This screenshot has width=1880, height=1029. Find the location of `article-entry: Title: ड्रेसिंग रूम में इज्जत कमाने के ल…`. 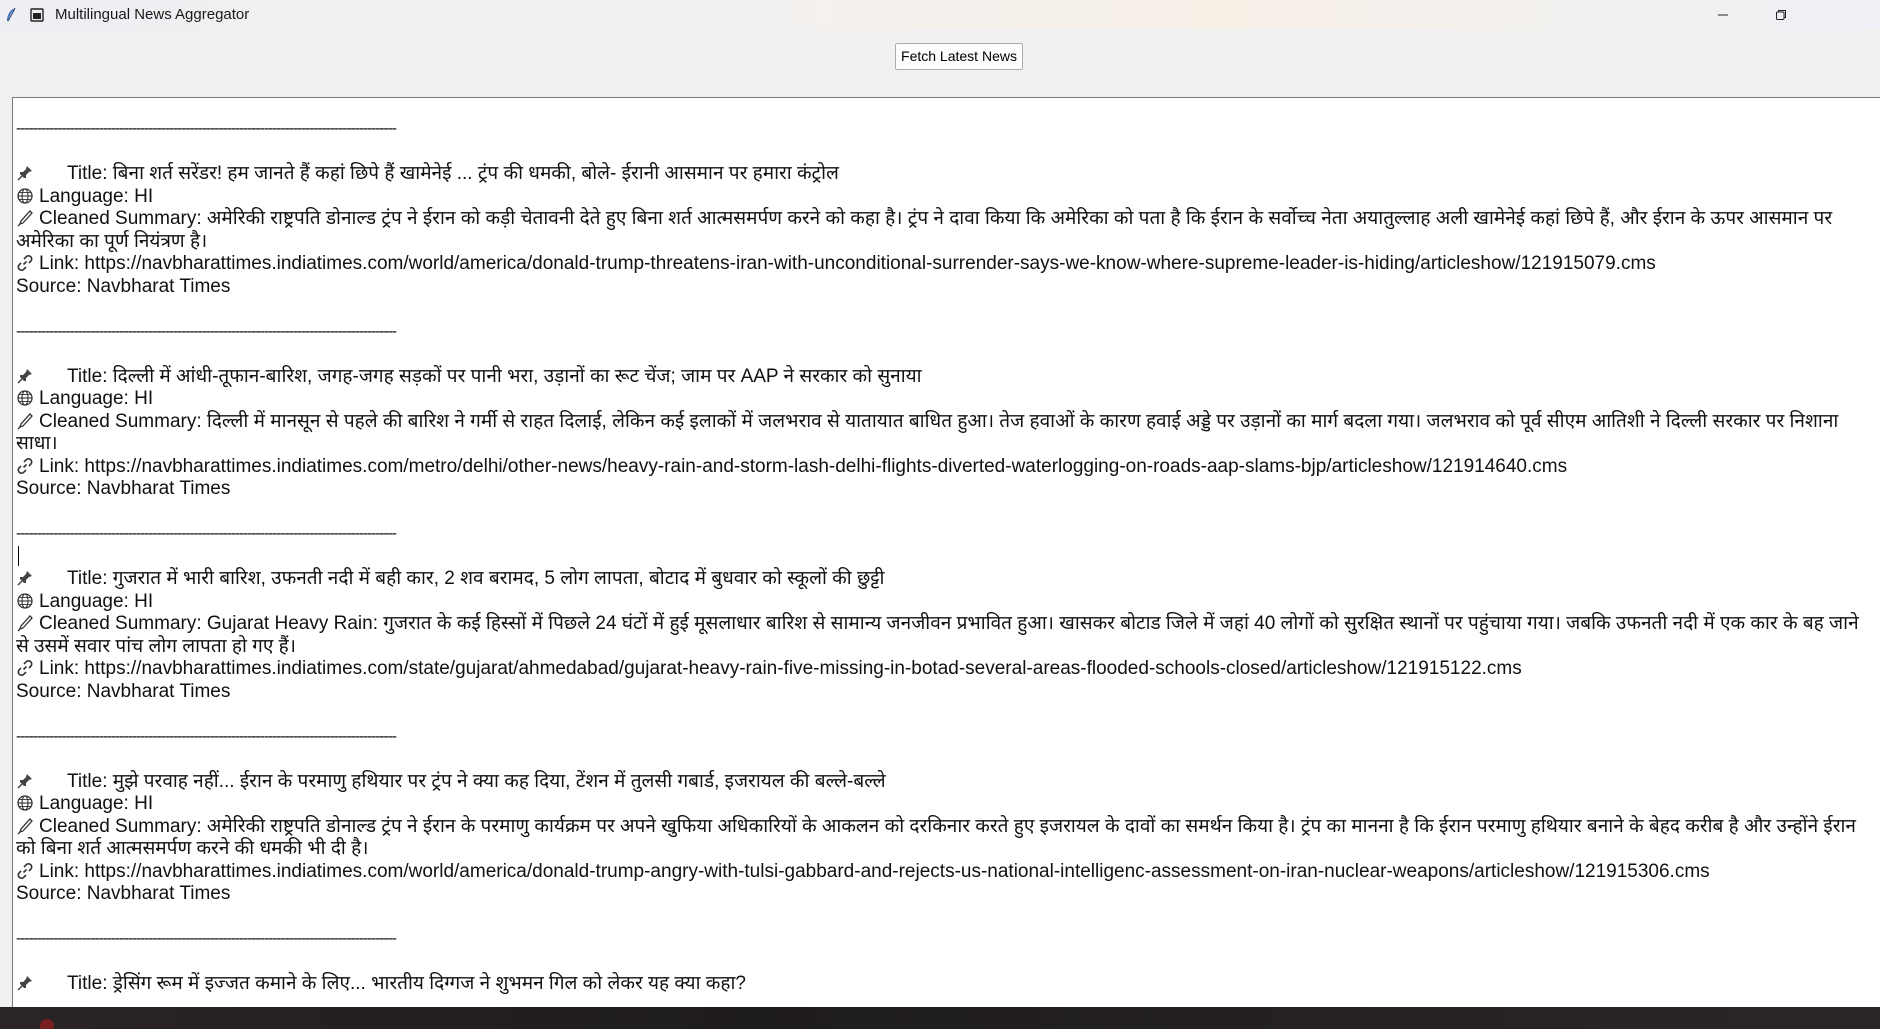

article-entry: Title: ड्रेसिंग रूम में इज्जत कमाने के ल… is located at coordinates (948, 984).